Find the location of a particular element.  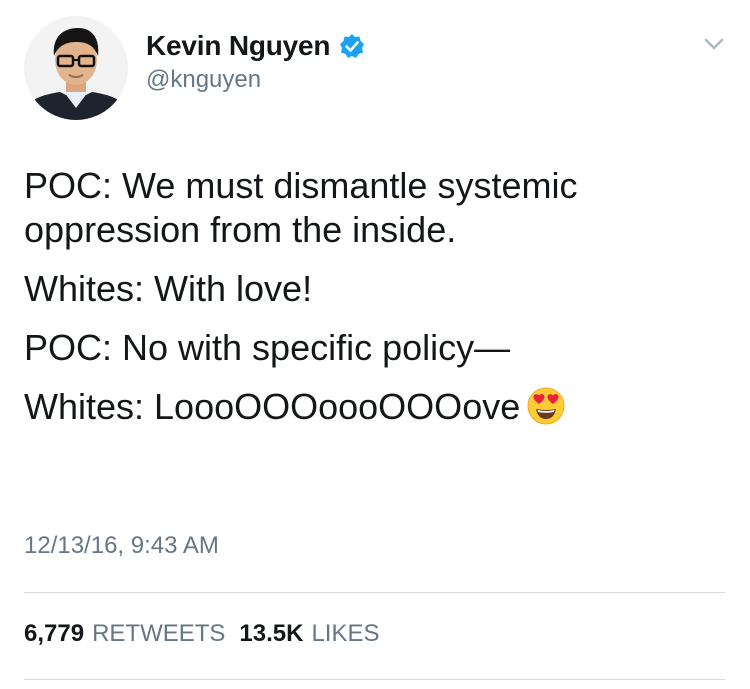

author-handle: @knguyen is located at coordinates (203, 80).